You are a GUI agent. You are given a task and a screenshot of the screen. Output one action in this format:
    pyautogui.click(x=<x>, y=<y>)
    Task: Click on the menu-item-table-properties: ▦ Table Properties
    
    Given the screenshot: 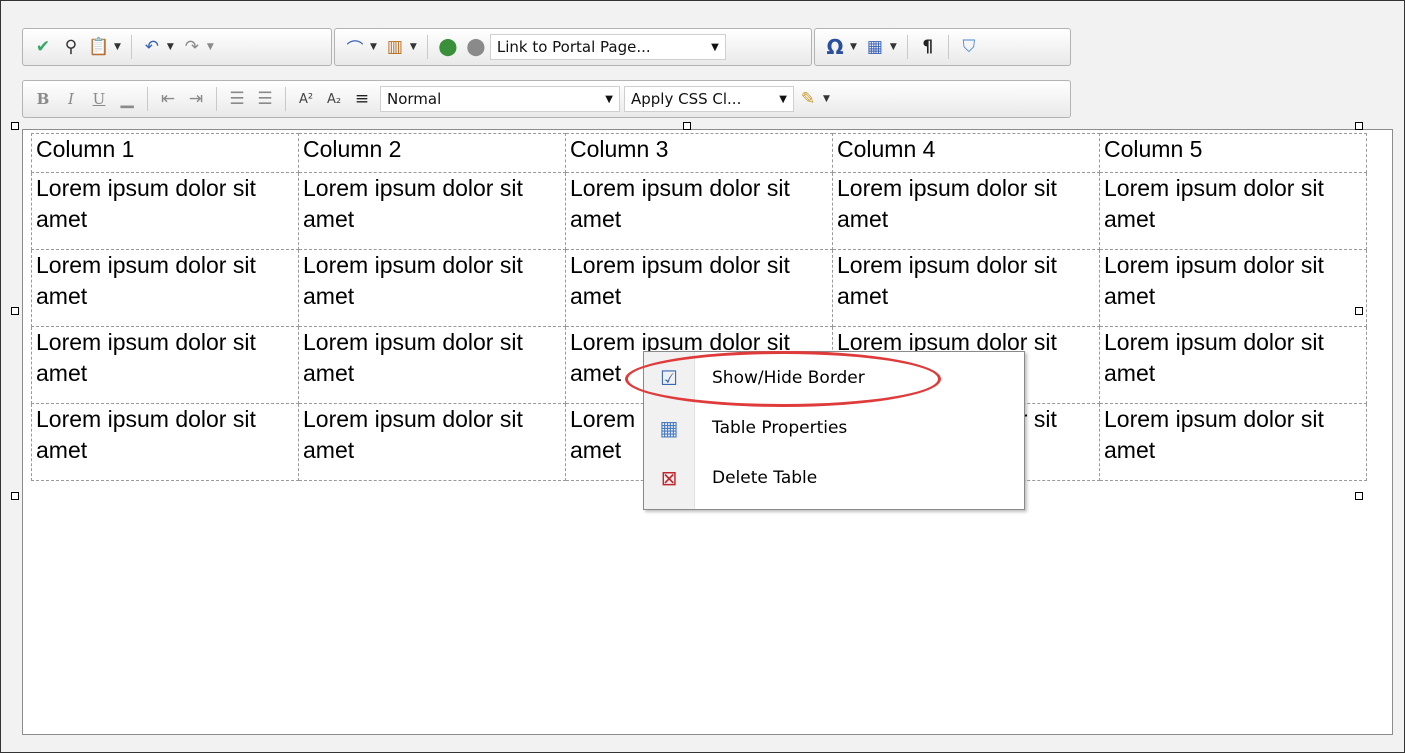 What is the action you would take?
    pyautogui.click(x=834, y=428)
    